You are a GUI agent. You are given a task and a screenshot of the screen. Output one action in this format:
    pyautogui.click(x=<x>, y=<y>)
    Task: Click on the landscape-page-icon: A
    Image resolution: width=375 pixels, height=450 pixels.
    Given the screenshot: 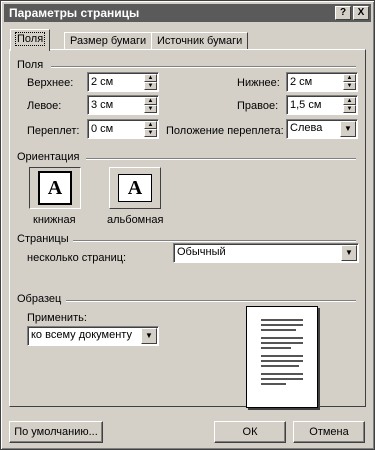 What is the action you would take?
    pyautogui.click(x=135, y=188)
    